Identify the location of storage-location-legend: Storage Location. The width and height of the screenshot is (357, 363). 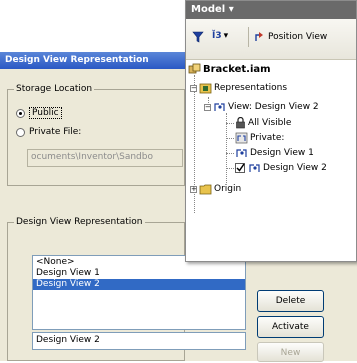
(54, 89).